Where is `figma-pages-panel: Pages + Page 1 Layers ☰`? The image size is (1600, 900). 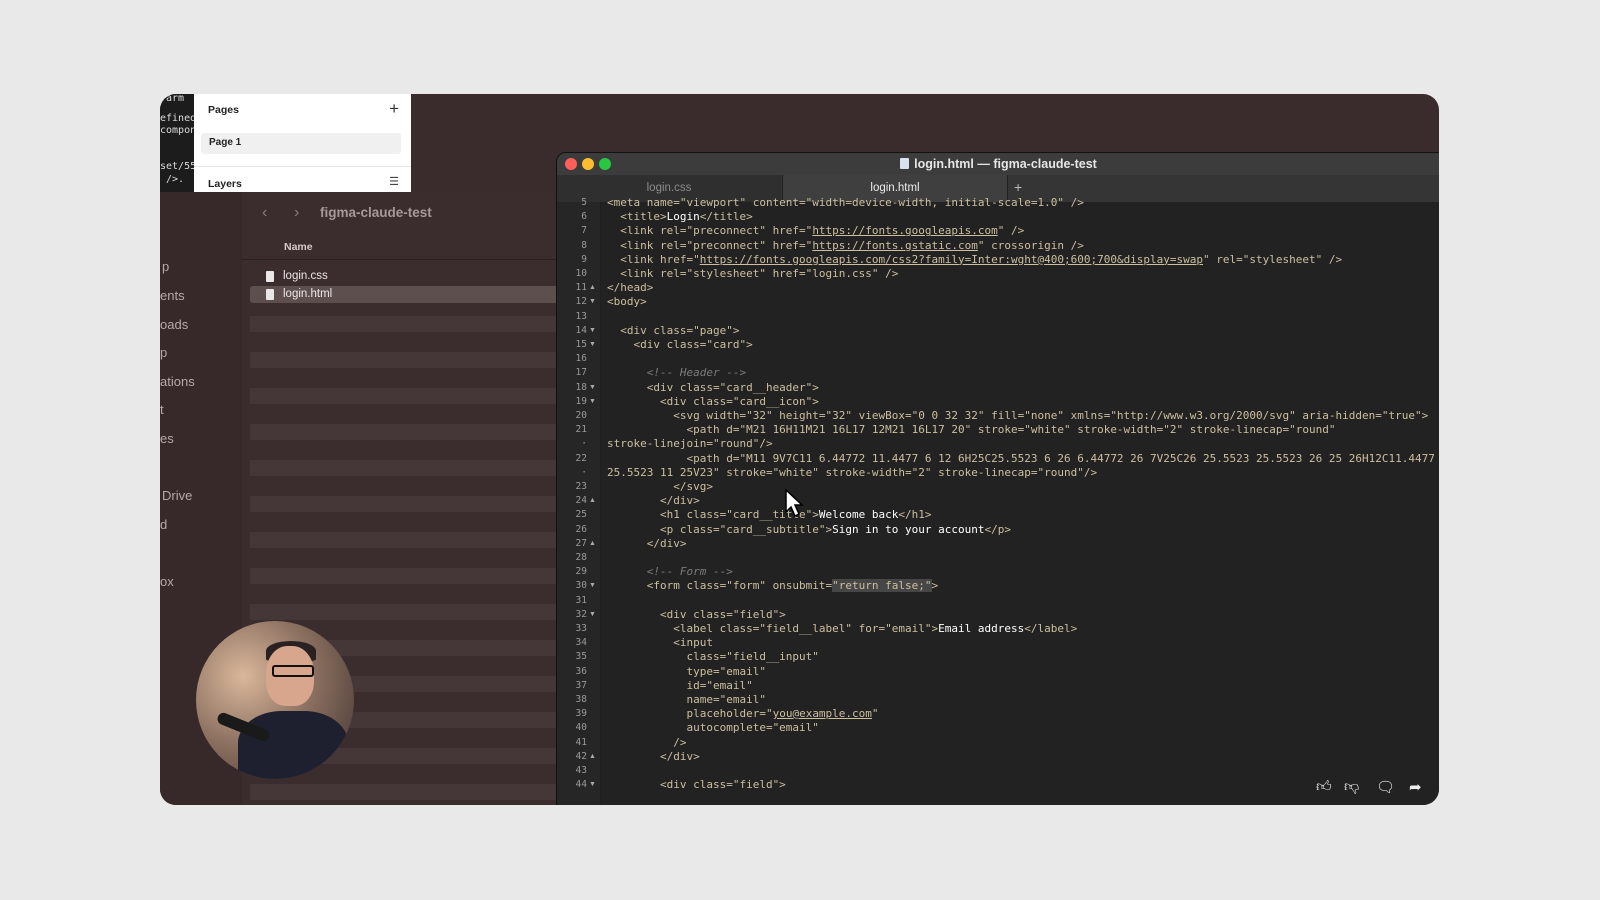
figma-pages-panel: Pages + Page 1 Layers ☰ is located at coordinates (302, 143).